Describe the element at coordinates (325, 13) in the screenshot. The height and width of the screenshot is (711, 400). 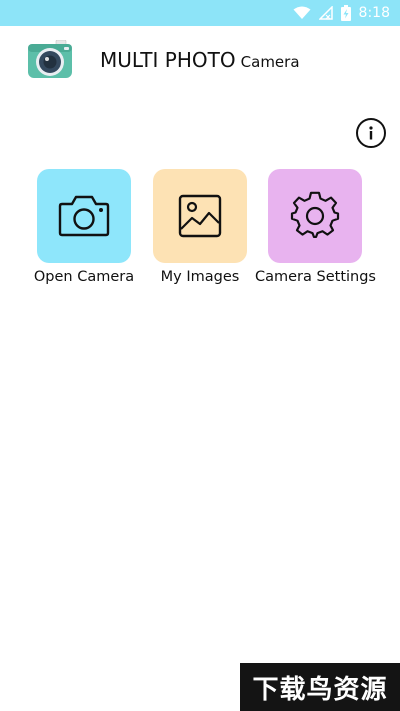
I see `no-signal-icon` at that location.